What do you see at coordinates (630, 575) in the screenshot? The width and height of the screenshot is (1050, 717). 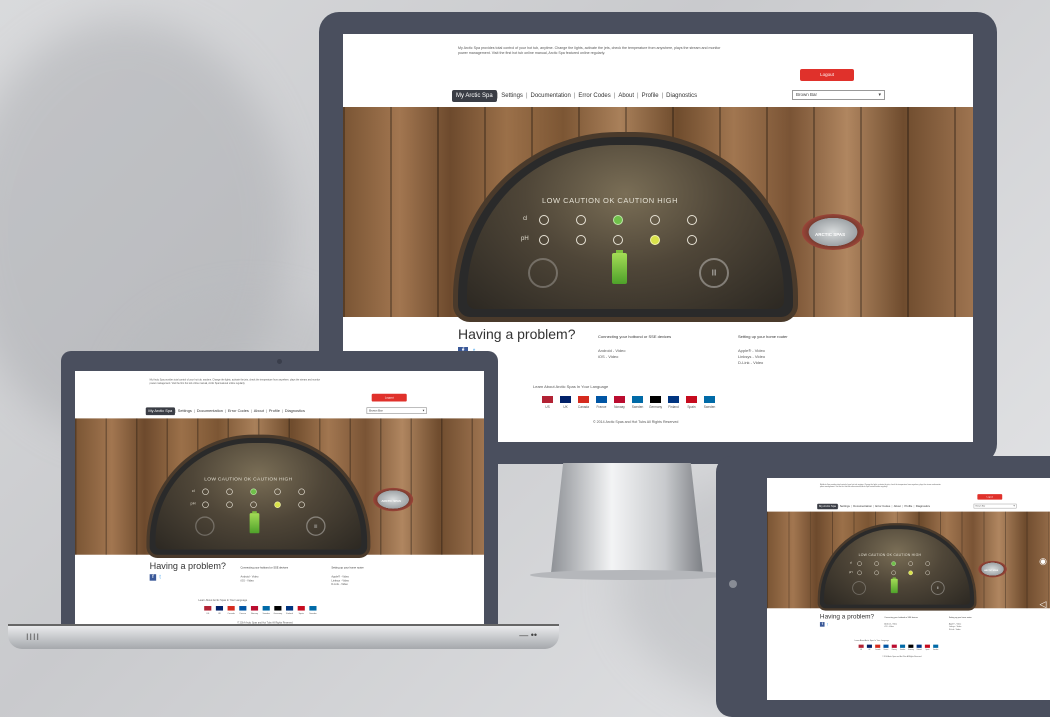 I see `monitor-stand-base` at bounding box center [630, 575].